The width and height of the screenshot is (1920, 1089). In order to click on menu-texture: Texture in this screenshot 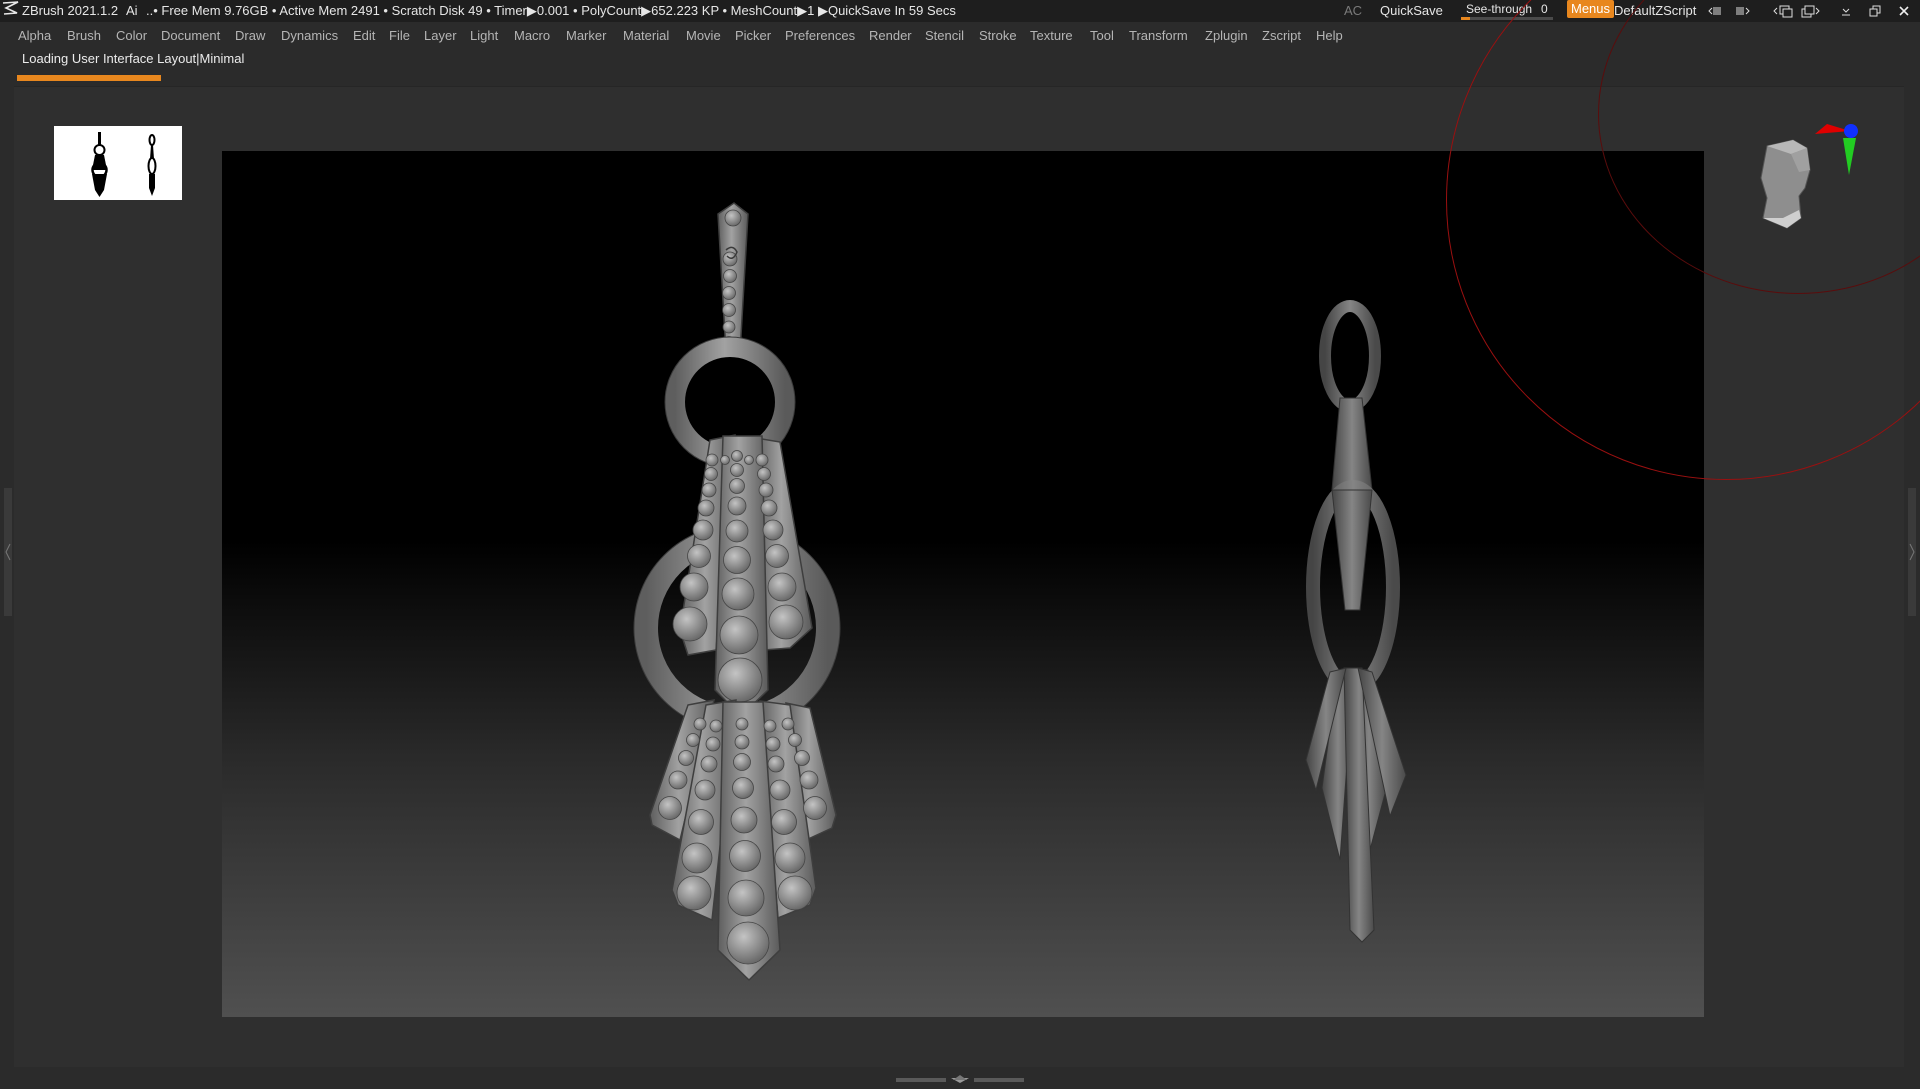, I will do `click(1051, 36)`.